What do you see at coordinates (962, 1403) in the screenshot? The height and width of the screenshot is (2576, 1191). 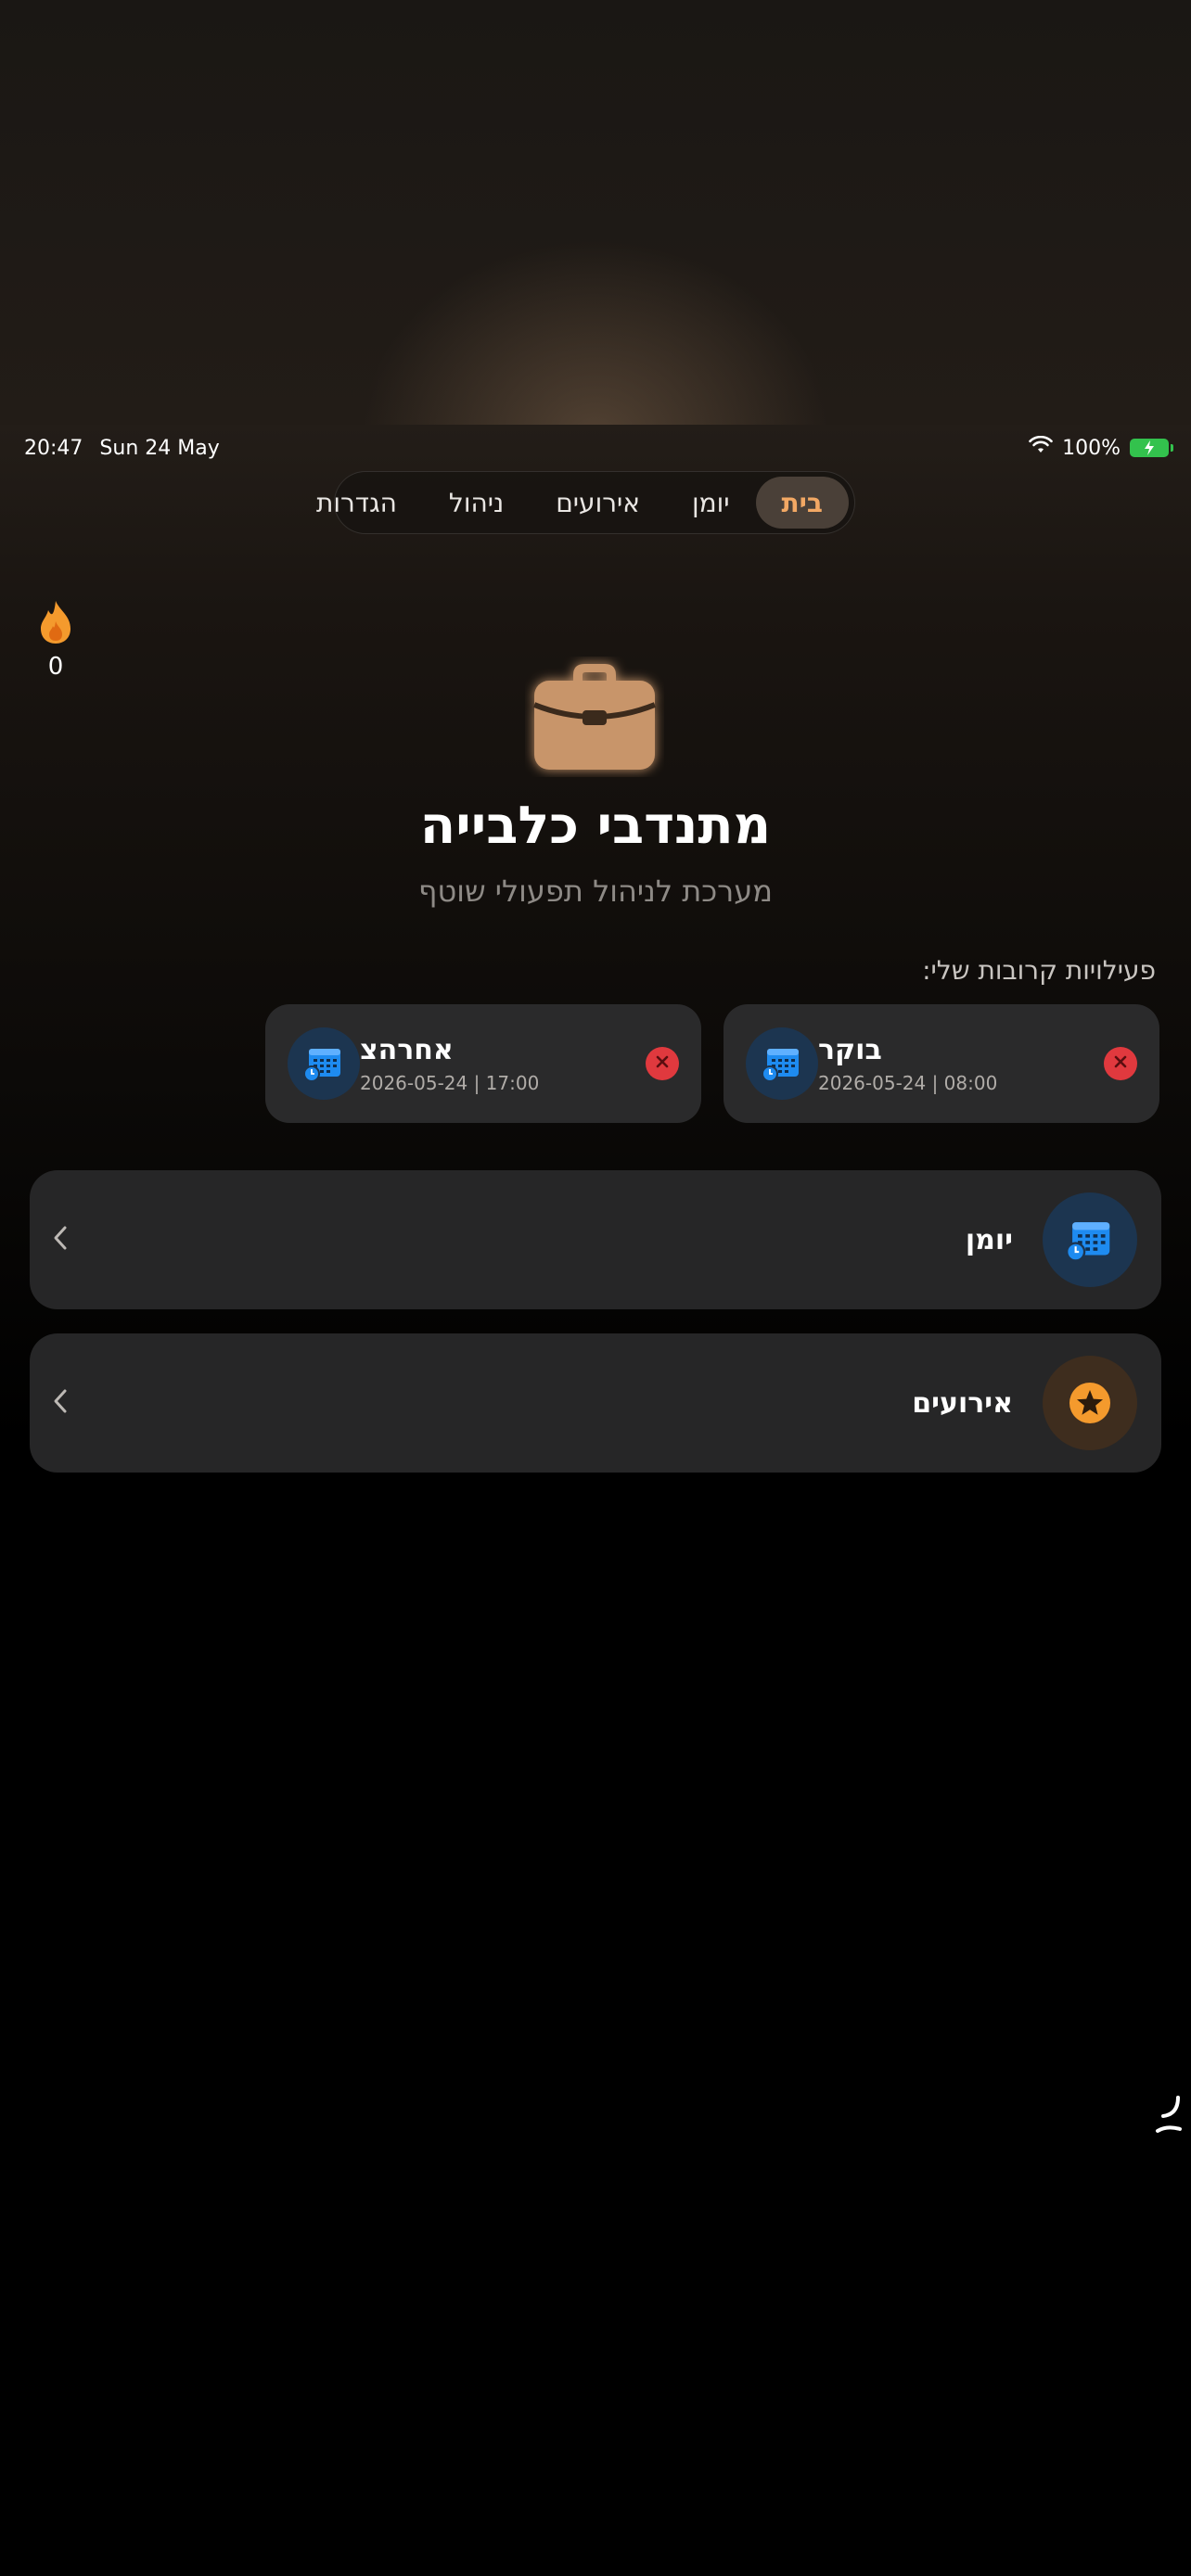 I see `nav-card-label: אירועים` at bounding box center [962, 1403].